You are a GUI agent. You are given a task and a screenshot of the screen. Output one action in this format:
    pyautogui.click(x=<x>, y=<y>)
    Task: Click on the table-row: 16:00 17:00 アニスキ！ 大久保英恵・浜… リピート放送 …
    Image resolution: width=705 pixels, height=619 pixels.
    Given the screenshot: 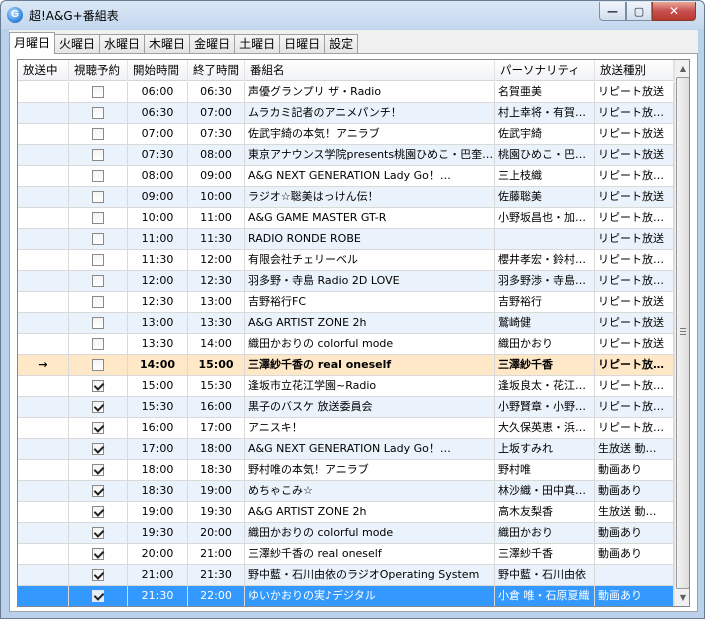 What is the action you would take?
    pyautogui.click(x=346, y=428)
    